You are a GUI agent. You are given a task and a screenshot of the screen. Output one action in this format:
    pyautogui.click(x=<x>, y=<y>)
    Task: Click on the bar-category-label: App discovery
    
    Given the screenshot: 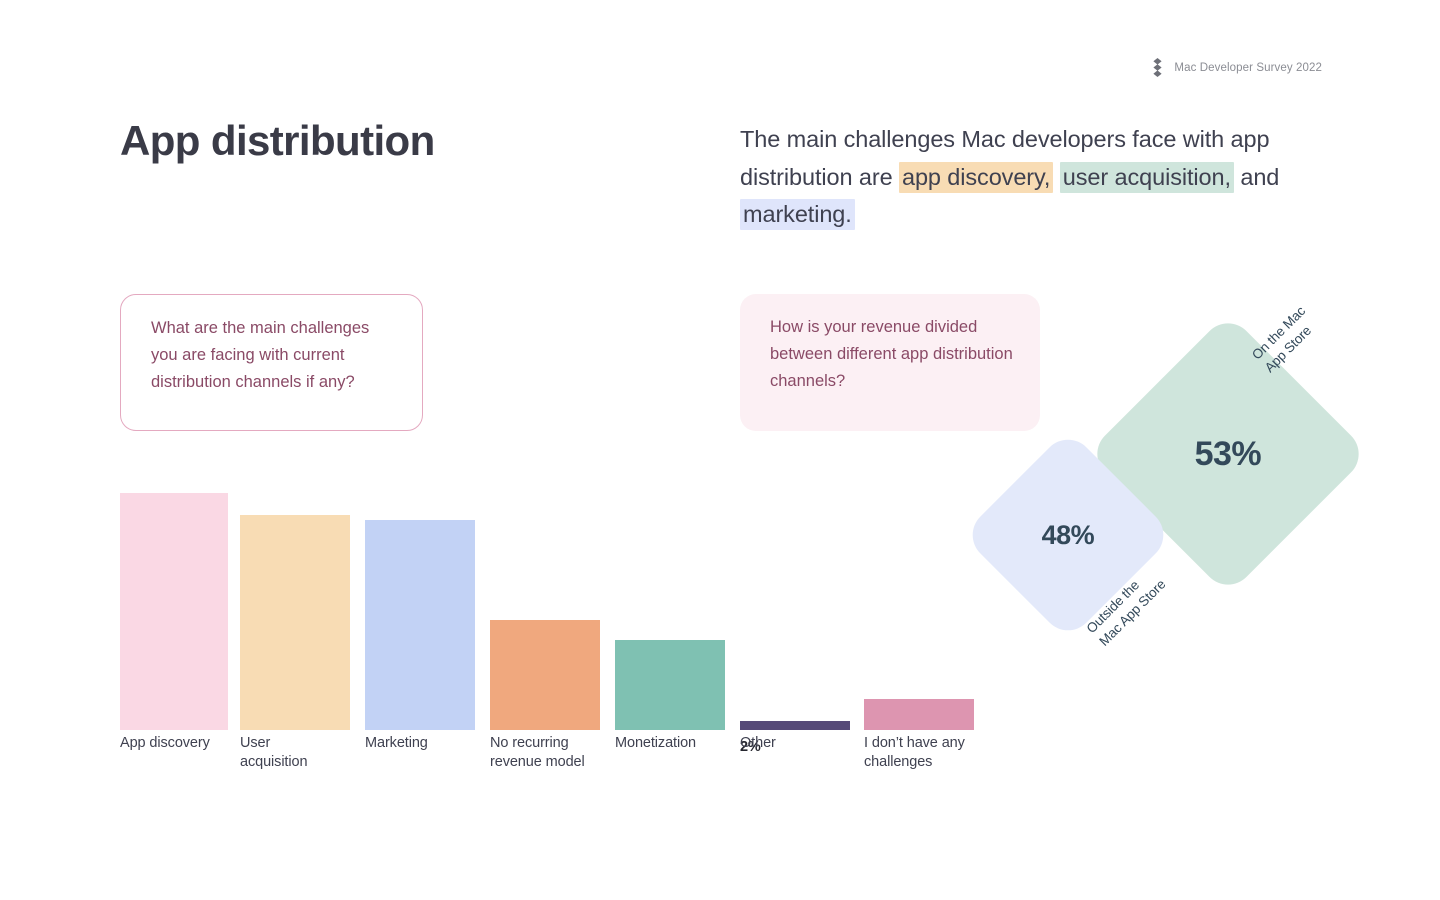 What is the action you would take?
    pyautogui.click(x=165, y=743)
    